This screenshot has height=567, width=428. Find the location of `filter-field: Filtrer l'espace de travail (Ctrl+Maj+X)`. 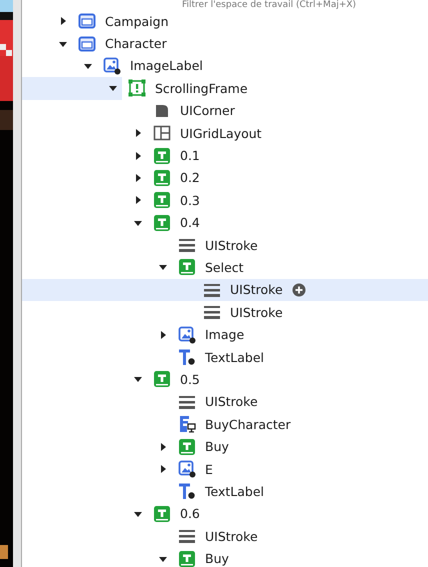

filter-field: Filtrer l'espace de travail (Ctrl+Maj+X) is located at coordinates (225, 5).